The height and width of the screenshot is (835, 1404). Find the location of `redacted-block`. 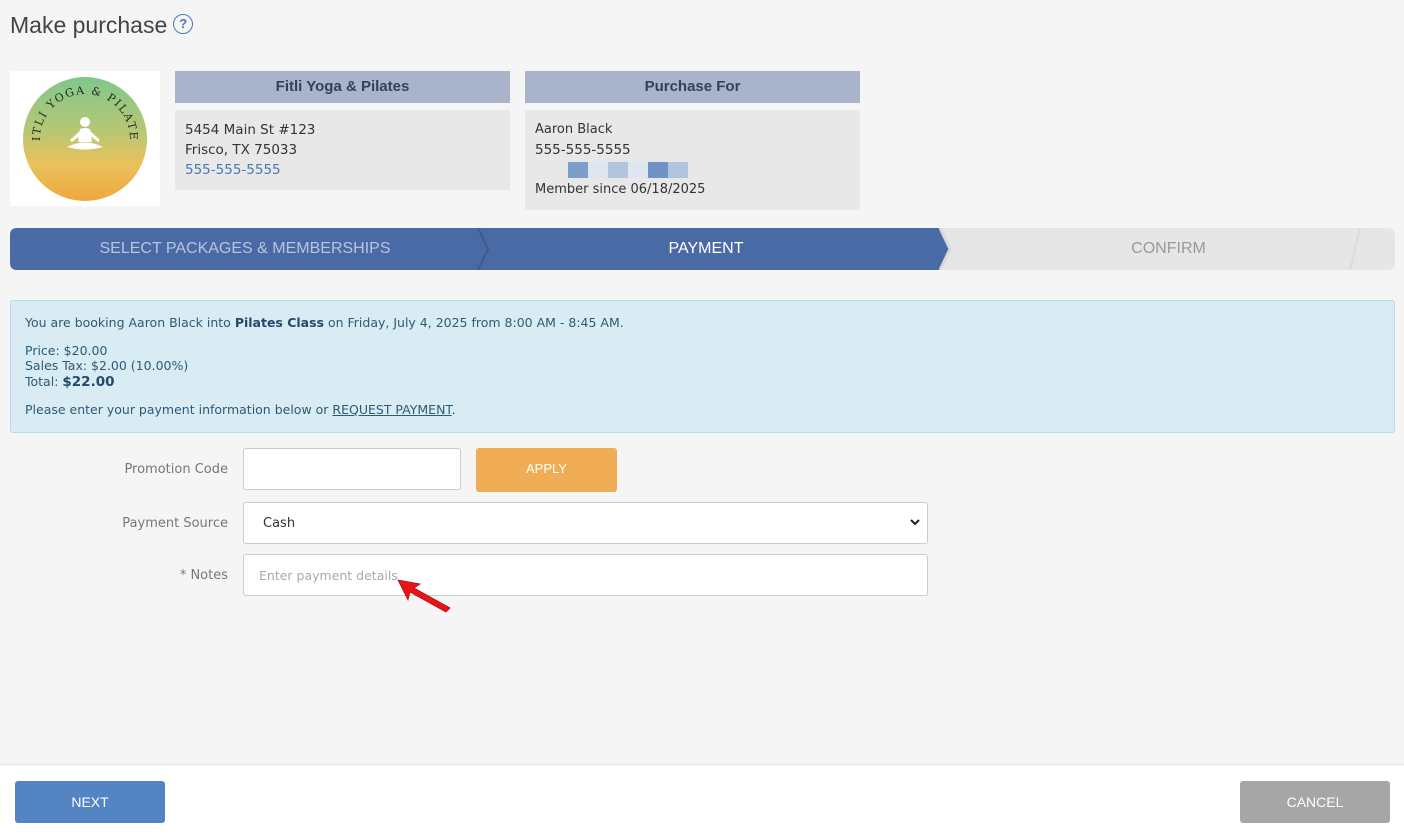

redacted-block is located at coordinates (709, 170).